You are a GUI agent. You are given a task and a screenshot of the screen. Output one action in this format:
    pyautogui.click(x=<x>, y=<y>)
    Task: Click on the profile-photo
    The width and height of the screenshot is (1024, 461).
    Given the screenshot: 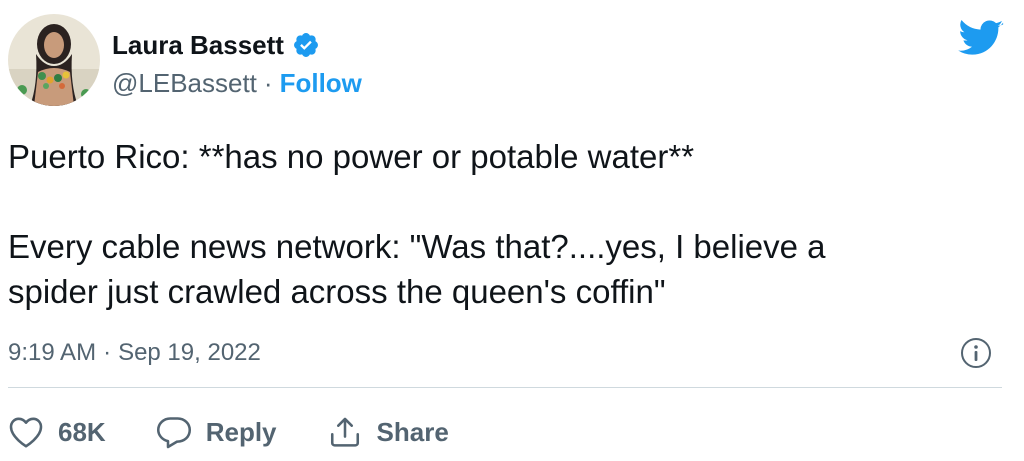 What is the action you would take?
    pyautogui.click(x=54, y=60)
    